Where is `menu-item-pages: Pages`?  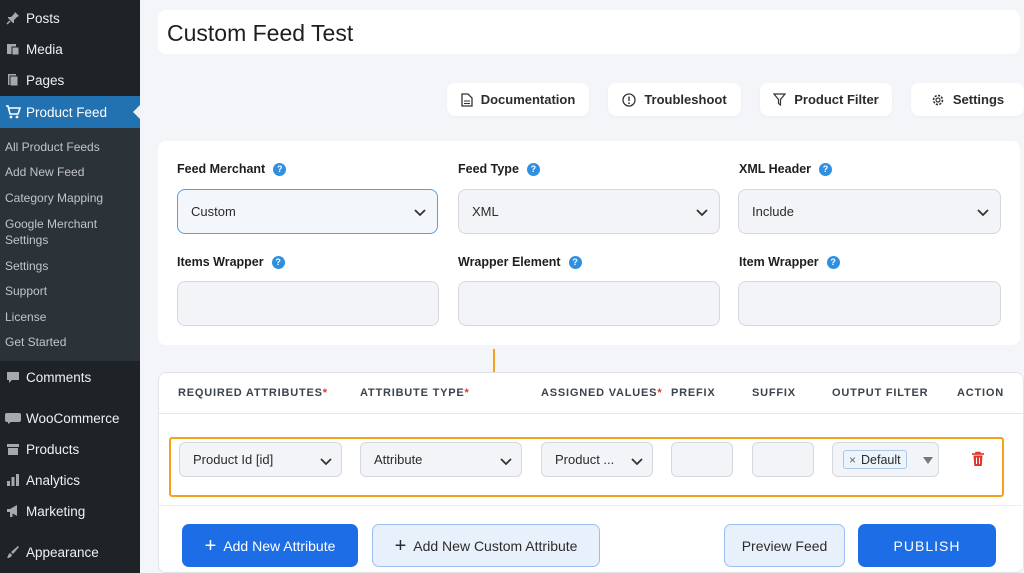 menu-item-pages: Pages is located at coordinates (70, 80).